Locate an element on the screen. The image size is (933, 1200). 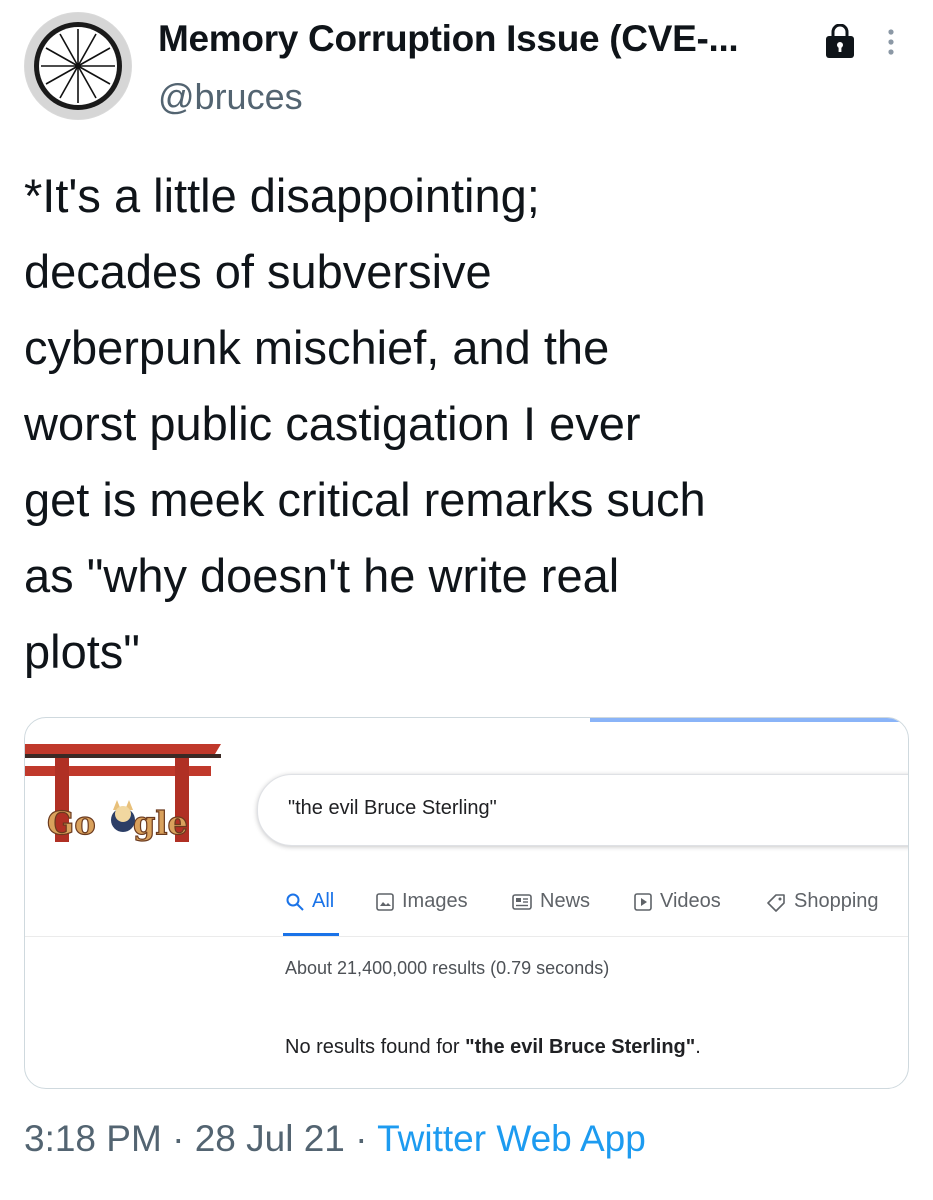
tweet-meta: 3:18 PM · 28 Jul 21 · Twitter Web App is located at coordinates (335, 1139).